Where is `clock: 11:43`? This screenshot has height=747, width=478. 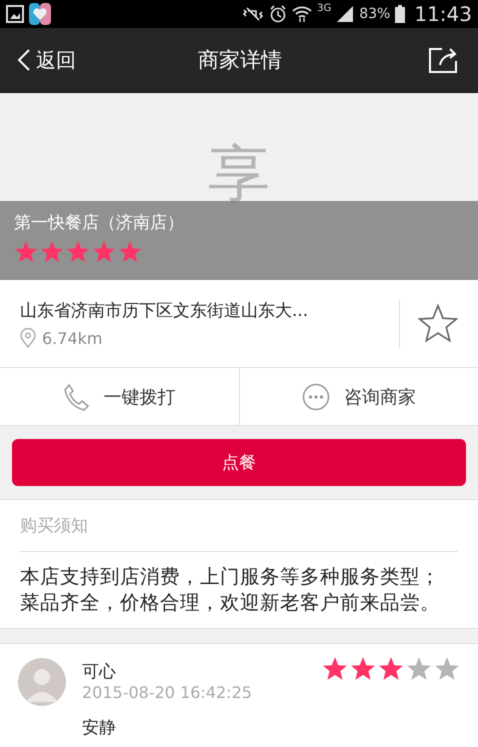
clock: 11:43 is located at coordinates (443, 14).